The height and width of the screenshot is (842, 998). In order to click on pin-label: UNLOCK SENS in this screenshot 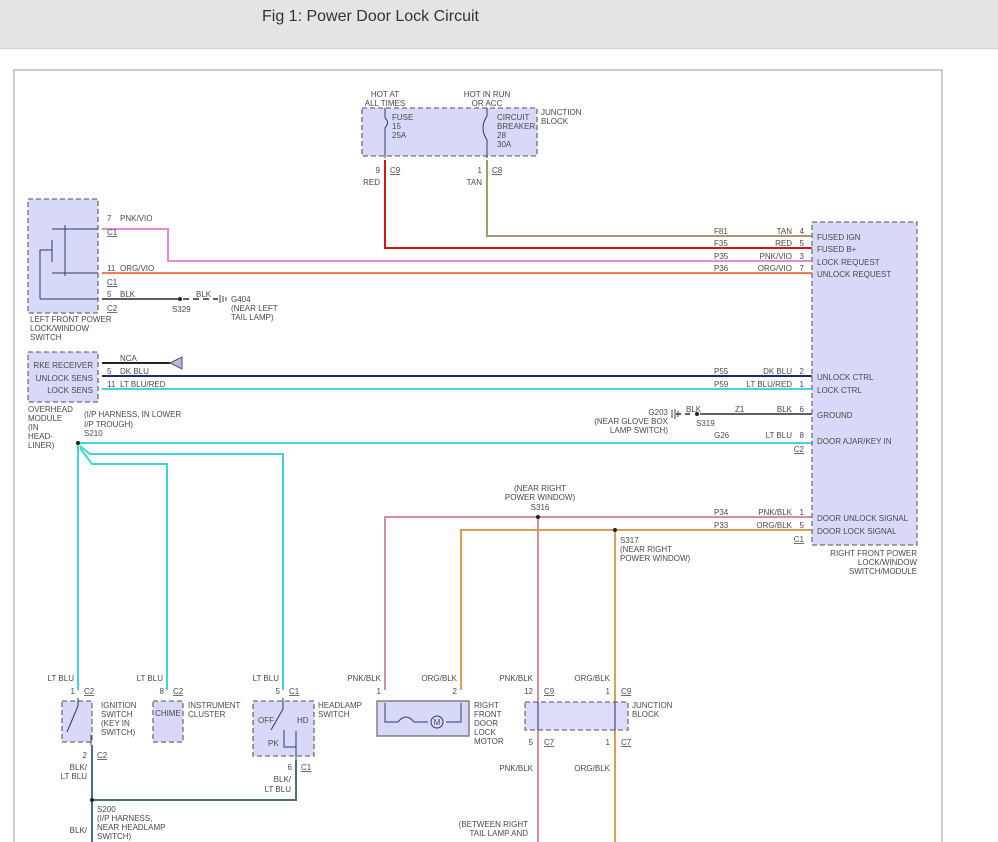, I will do `click(64, 378)`.